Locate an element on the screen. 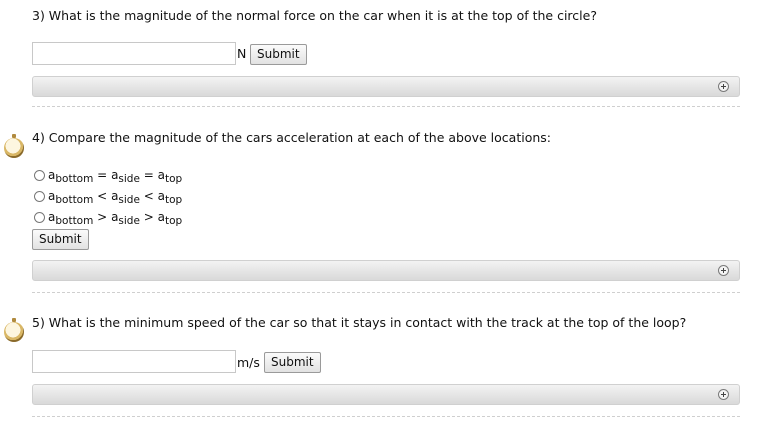 The height and width of the screenshot is (424, 783). question-5-unit: m/s is located at coordinates (248, 362).